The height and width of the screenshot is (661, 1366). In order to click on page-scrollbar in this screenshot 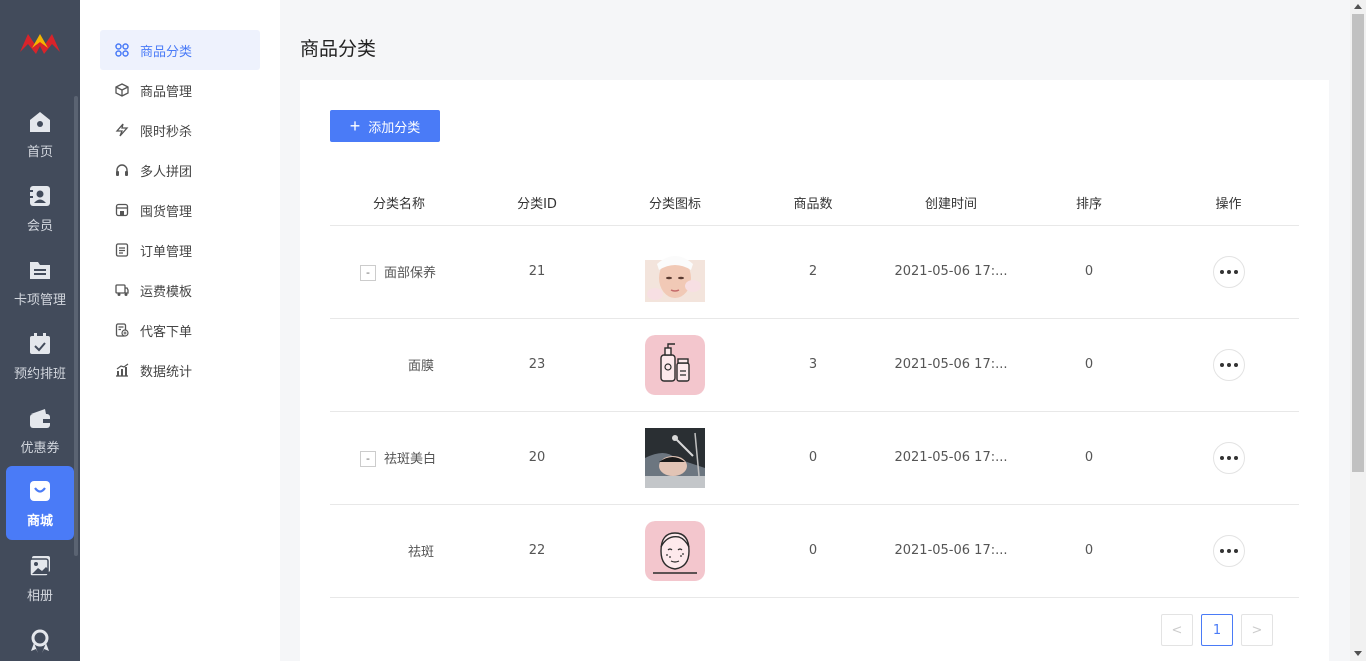, I will do `click(1358, 330)`.